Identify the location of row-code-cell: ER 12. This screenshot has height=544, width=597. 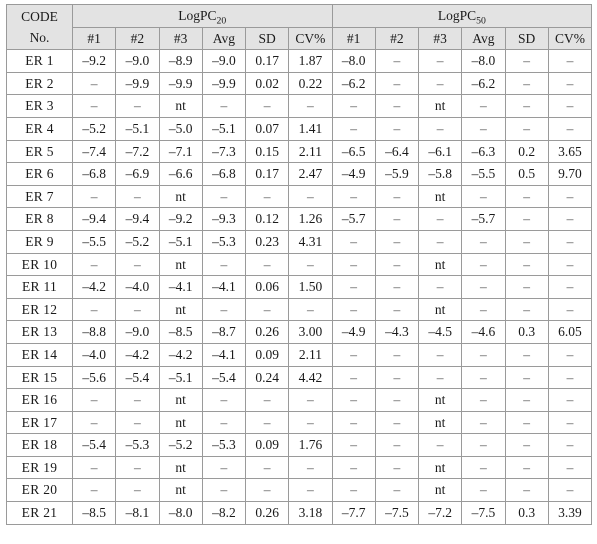
(39, 309).